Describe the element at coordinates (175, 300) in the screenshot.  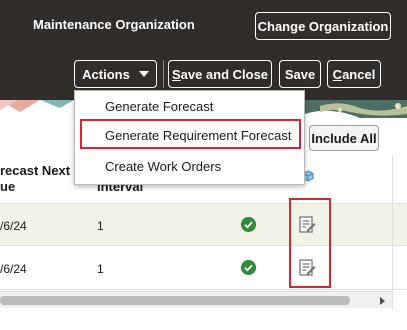
I see `scrollbar-thumb` at that location.